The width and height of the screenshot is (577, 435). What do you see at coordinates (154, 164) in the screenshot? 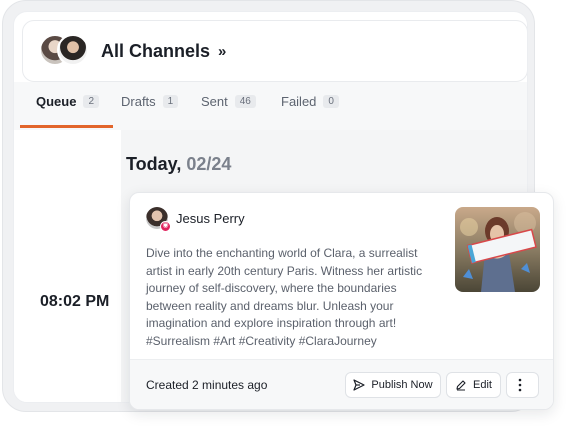
I see `day-label: Today,` at bounding box center [154, 164].